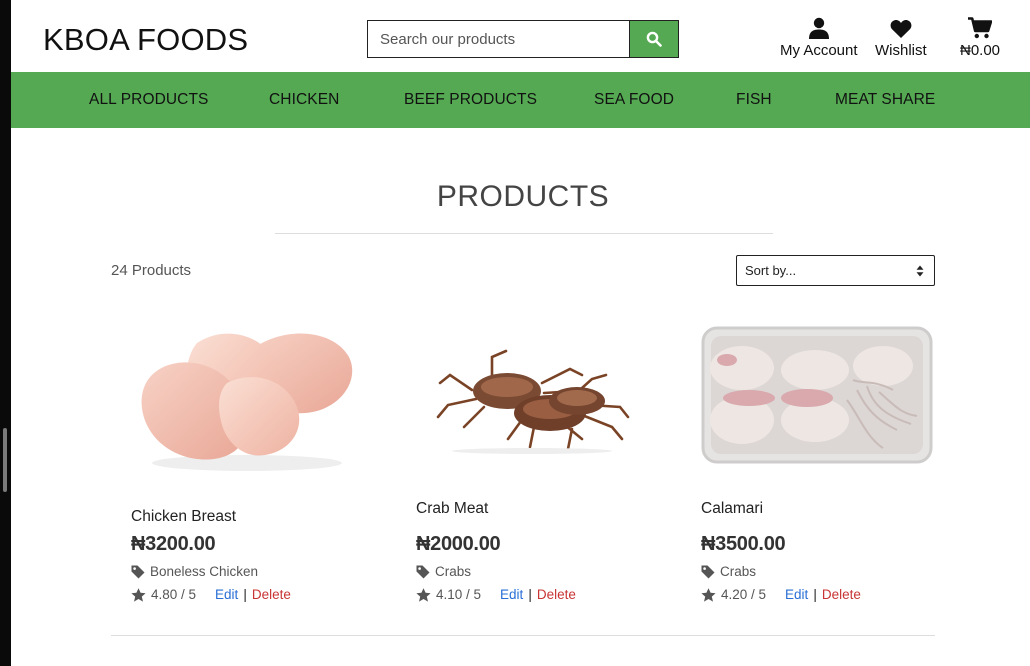  What do you see at coordinates (817, 395) in the screenshot?
I see `product-image-calamari` at bounding box center [817, 395].